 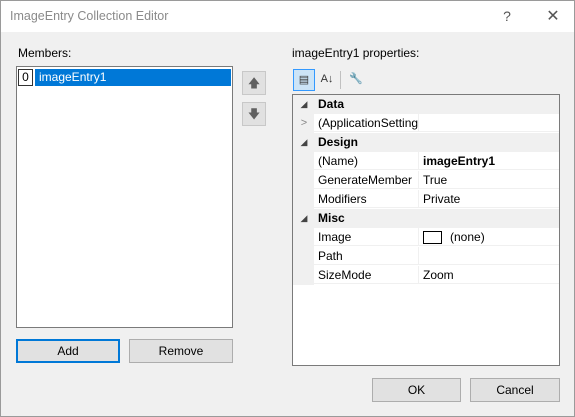 What do you see at coordinates (467, 237) in the screenshot?
I see `property-value: (none)` at bounding box center [467, 237].